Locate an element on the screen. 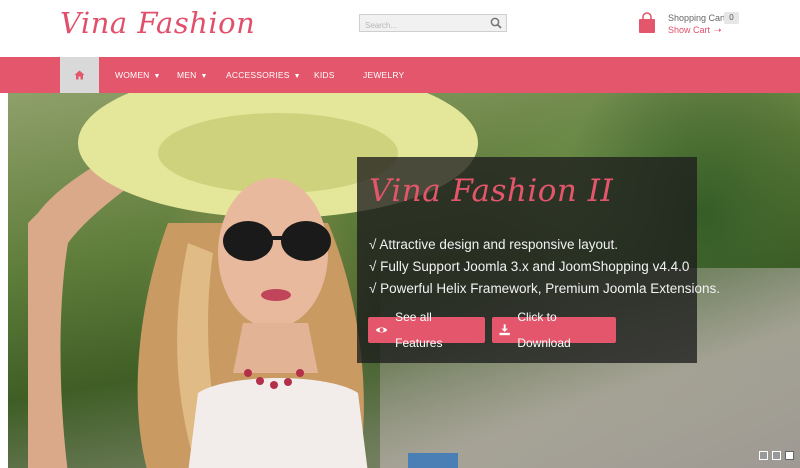 Image resolution: width=800 pixels, height=468 pixels. show-cart-label: Show Cart is located at coordinates (689, 30).